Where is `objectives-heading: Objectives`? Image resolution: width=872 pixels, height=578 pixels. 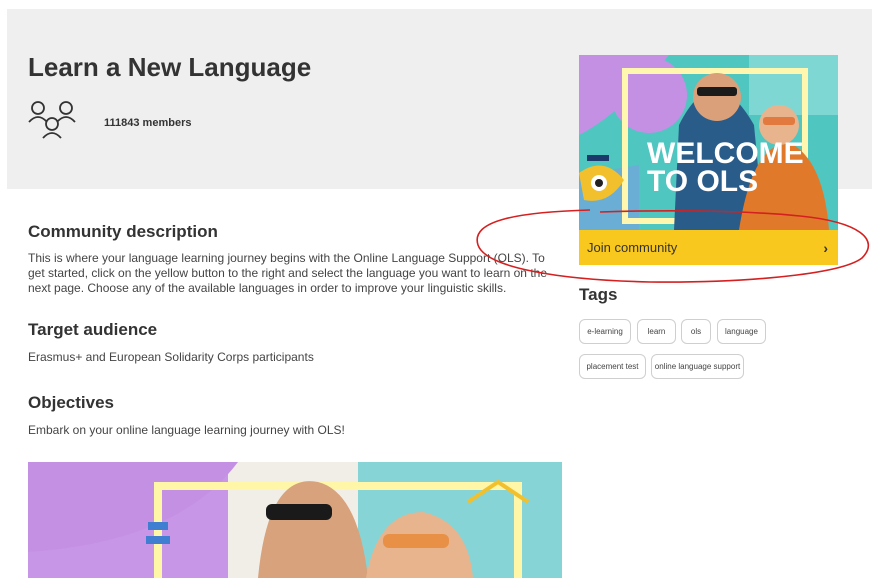
objectives-heading: Objectives is located at coordinates (71, 402).